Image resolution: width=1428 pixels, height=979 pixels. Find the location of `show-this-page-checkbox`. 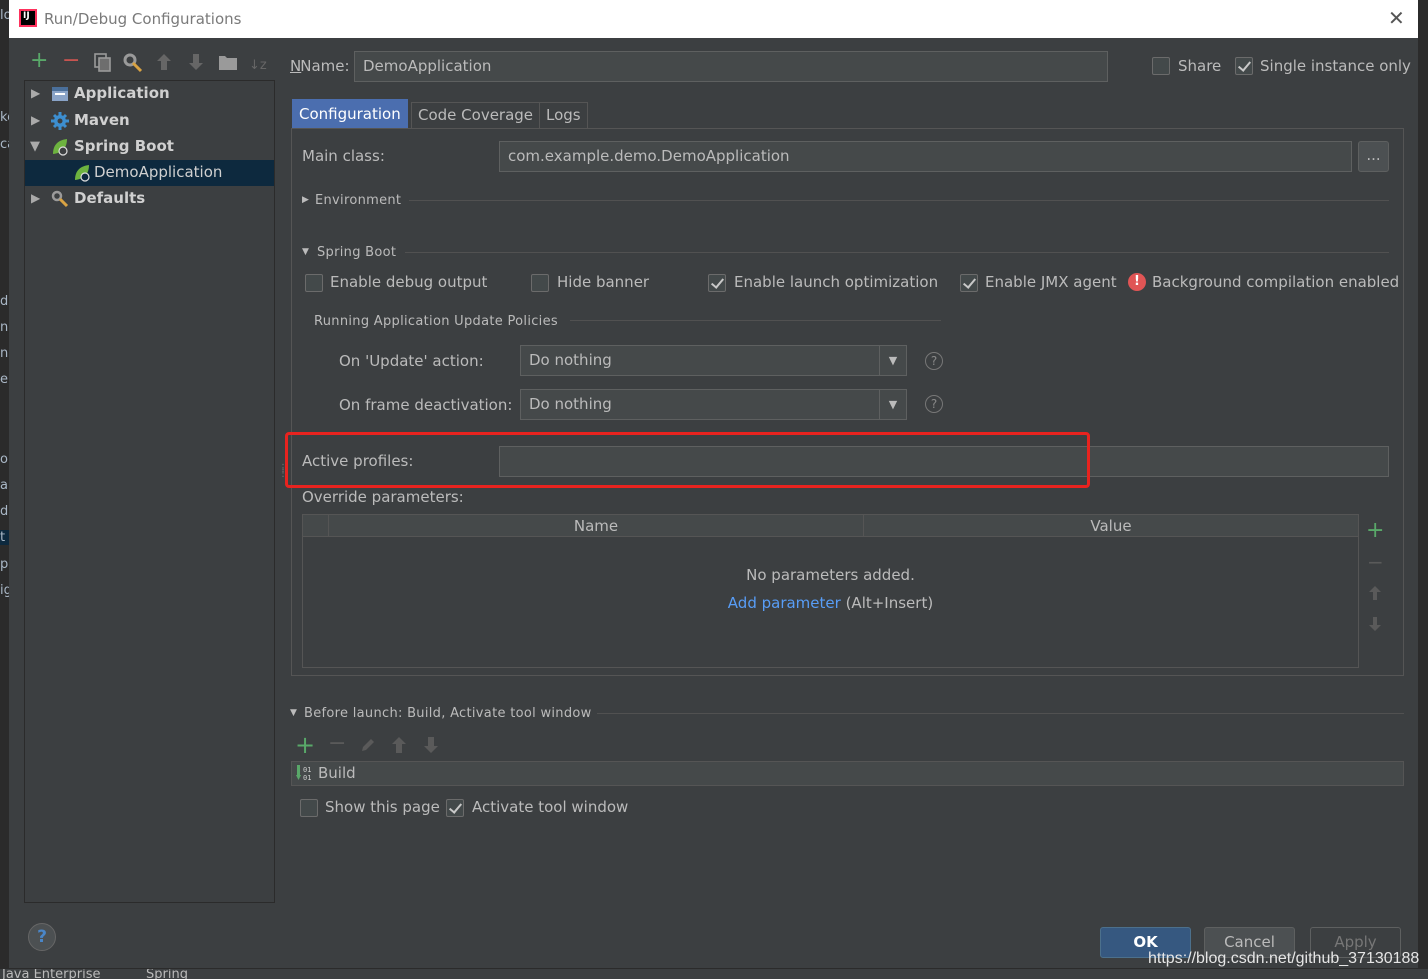

show-this-page-checkbox is located at coordinates (309, 808).